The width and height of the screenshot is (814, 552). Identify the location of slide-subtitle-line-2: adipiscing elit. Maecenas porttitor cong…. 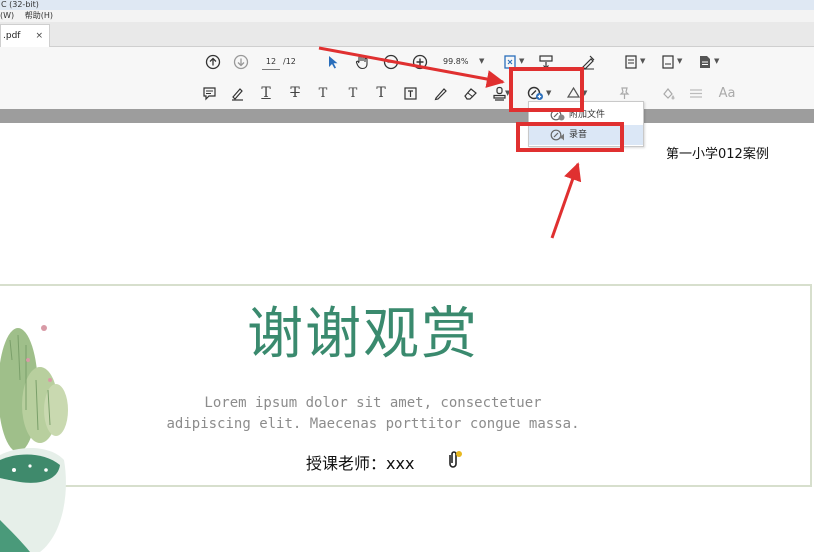
(373, 424).